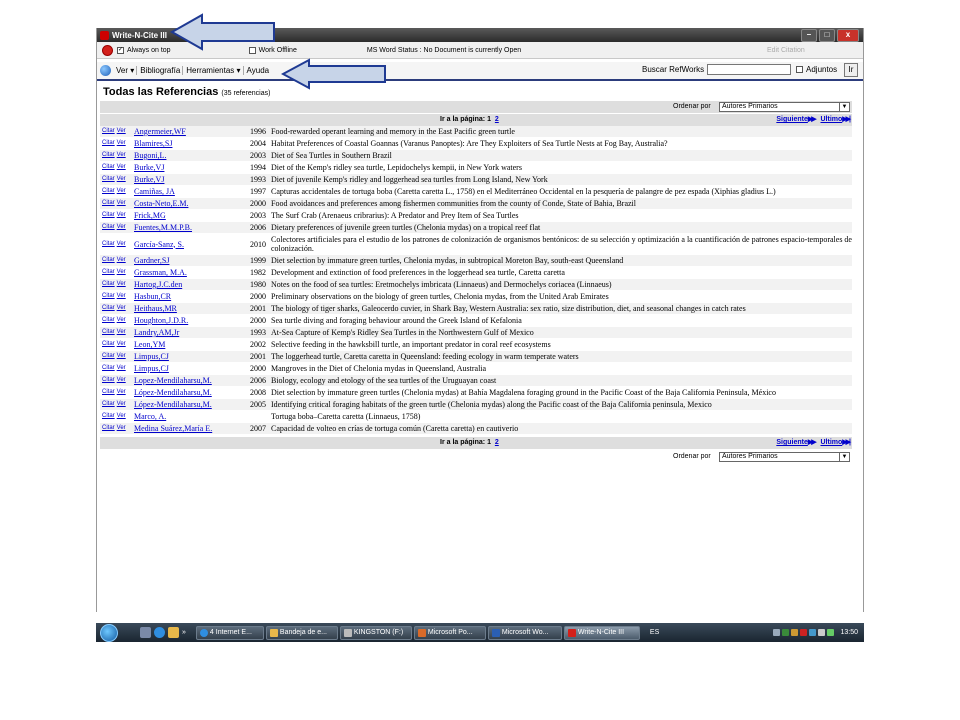 The width and height of the screenshot is (960, 720). Describe the element at coordinates (258, 70) in the screenshot. I see `menu-ayuda: Ayuda` at that location.